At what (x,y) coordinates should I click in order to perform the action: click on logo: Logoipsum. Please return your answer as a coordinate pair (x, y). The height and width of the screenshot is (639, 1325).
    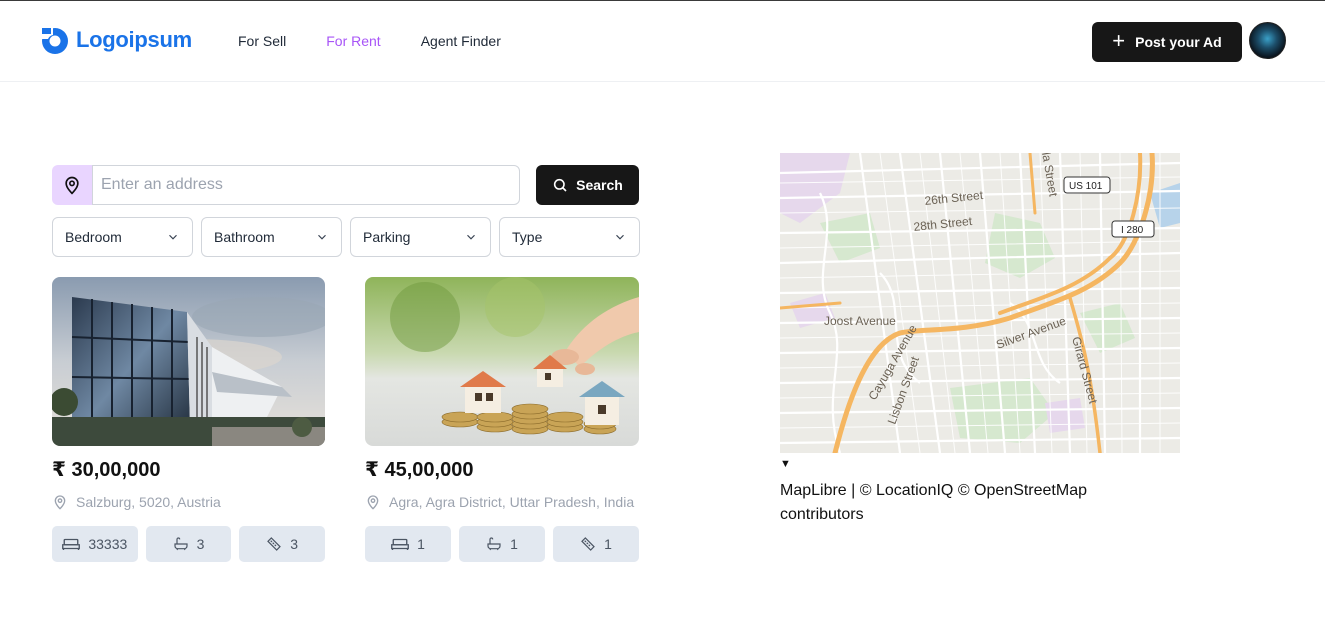
    Looking at the image, I should click on (116, 40).